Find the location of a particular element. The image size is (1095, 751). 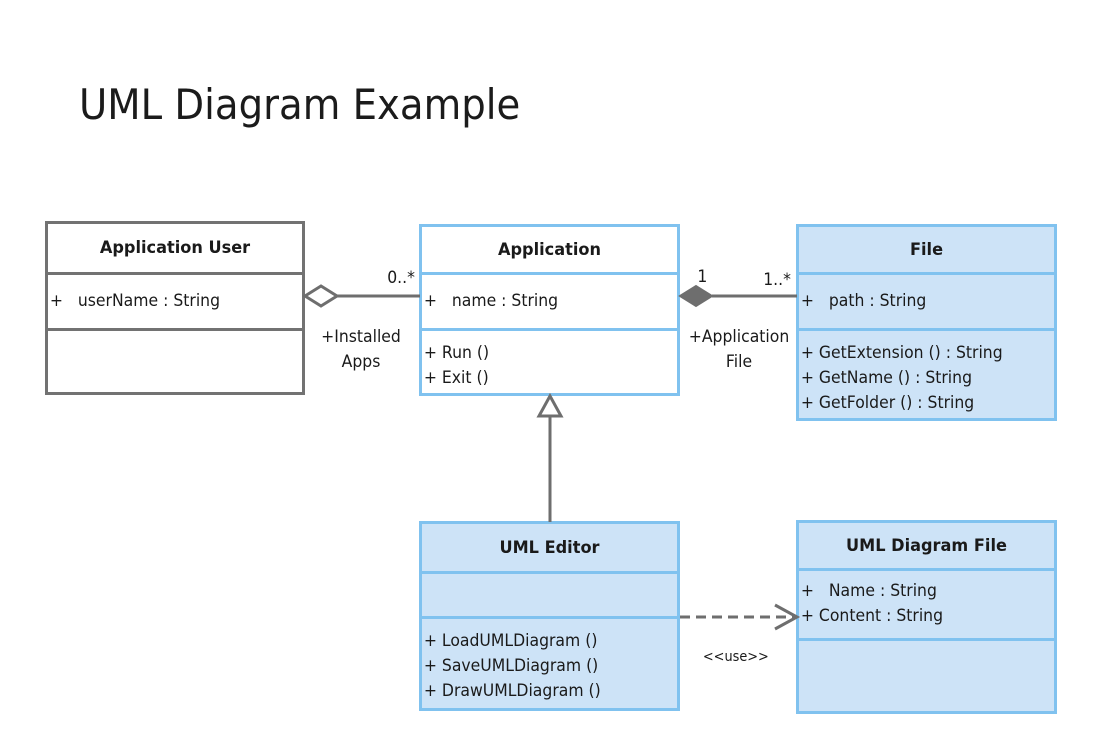

generalization-connector is located at coordinates (550, 457).